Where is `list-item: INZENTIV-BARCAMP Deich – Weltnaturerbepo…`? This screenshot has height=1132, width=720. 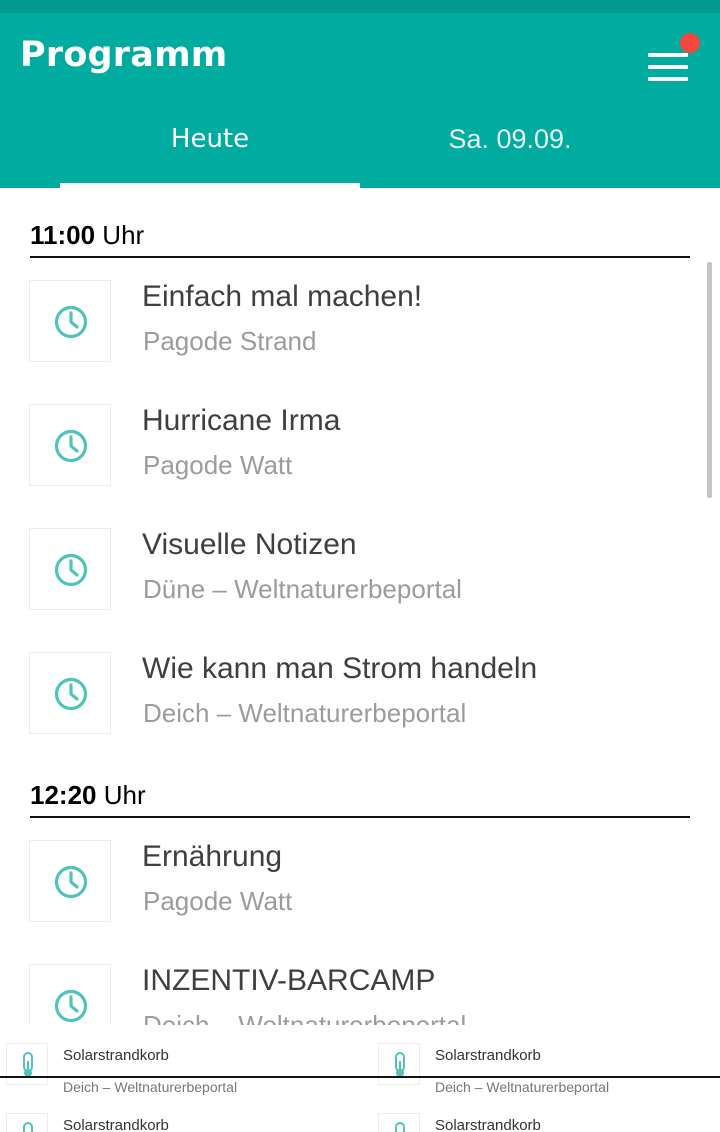 list-item: INZENTIV-BARCAMP Deich – Weltnaturerbepo… is located at coordinates (350, 994).